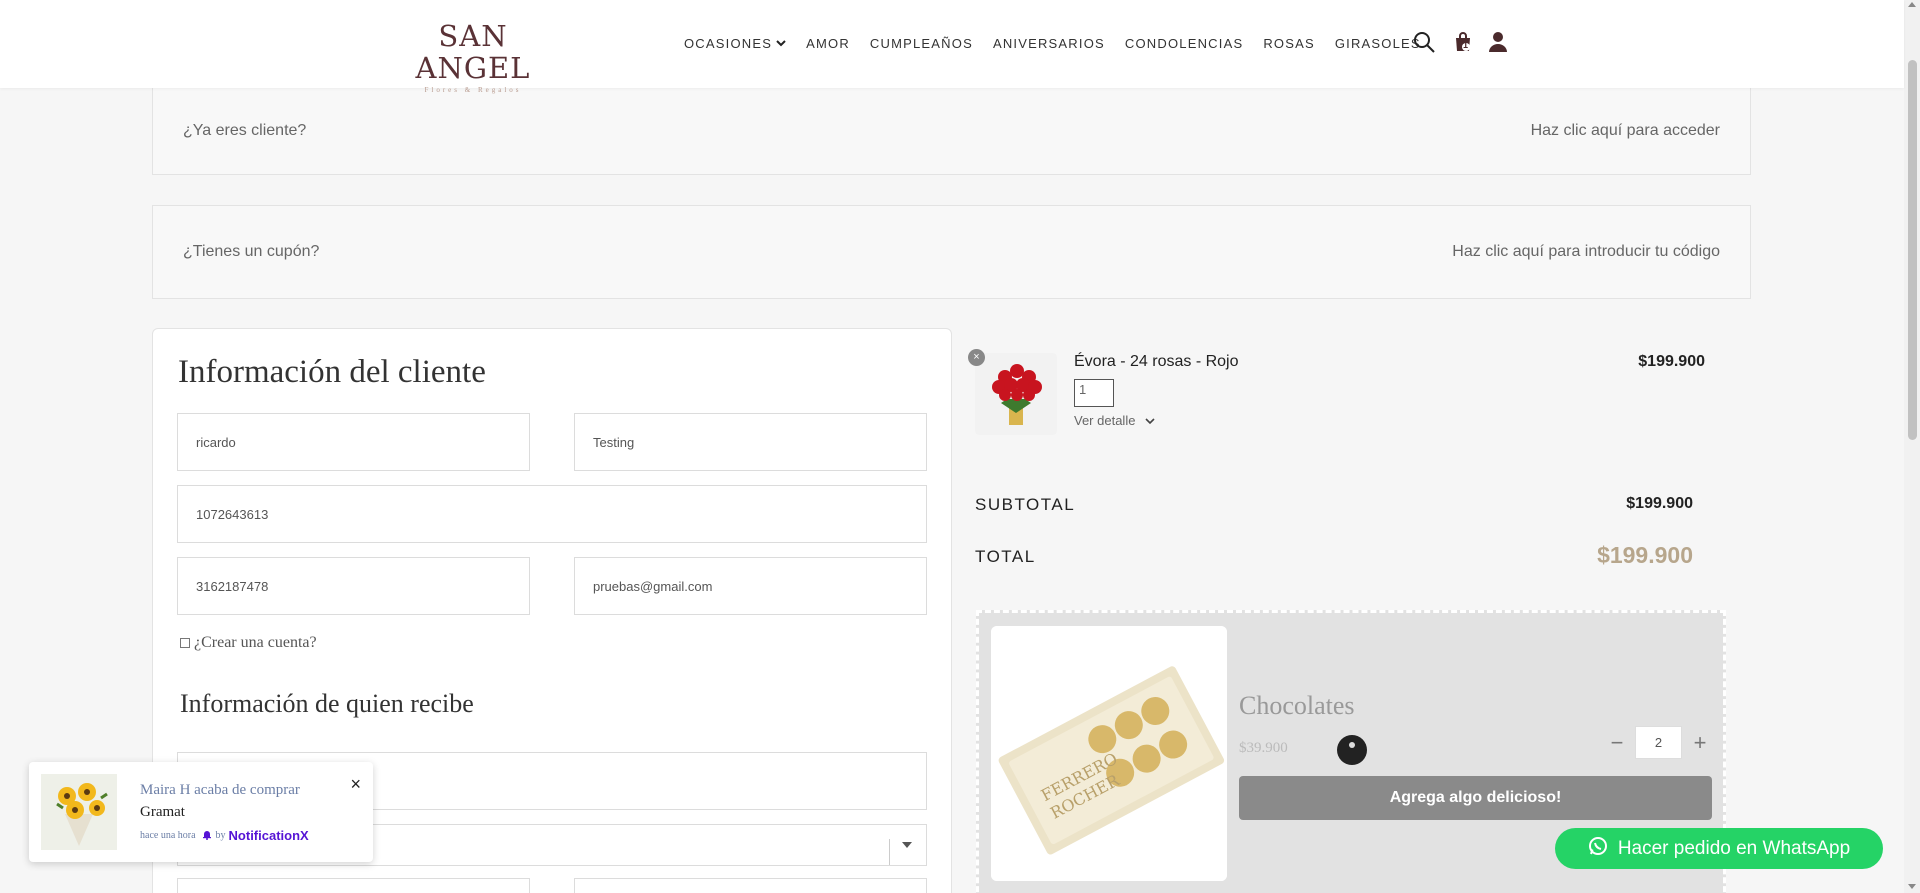 This screenshot has height=893, width=1920. What do you see at coordinates (355, 784) in the screenshot?
I see `close-icon: ×` at bounding box center [355, 784].